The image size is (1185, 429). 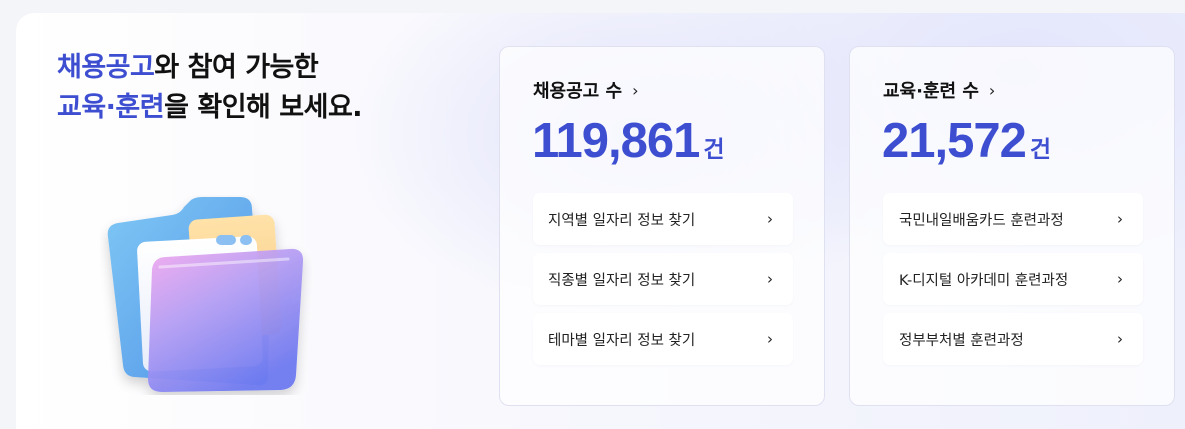 I want to click on occupation-job-search-link: 직종별 일자리 정보 찾기 ›, so click(x=663, y=279).